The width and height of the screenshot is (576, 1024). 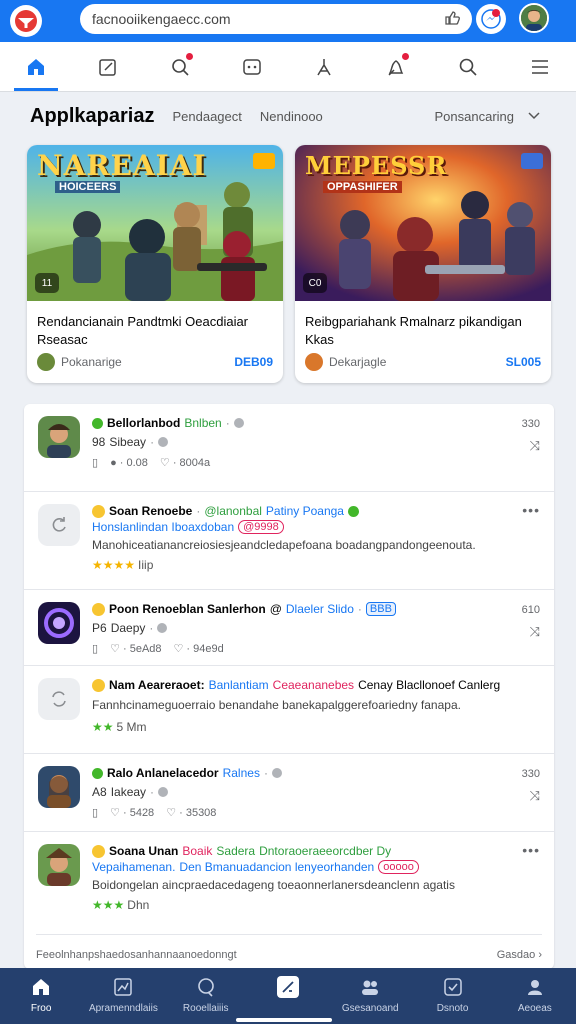 What do you see at coordinates (150, 511) in the screenshot?
I see `item-name: Soan Renoebe` at bounding box center [150, 511].